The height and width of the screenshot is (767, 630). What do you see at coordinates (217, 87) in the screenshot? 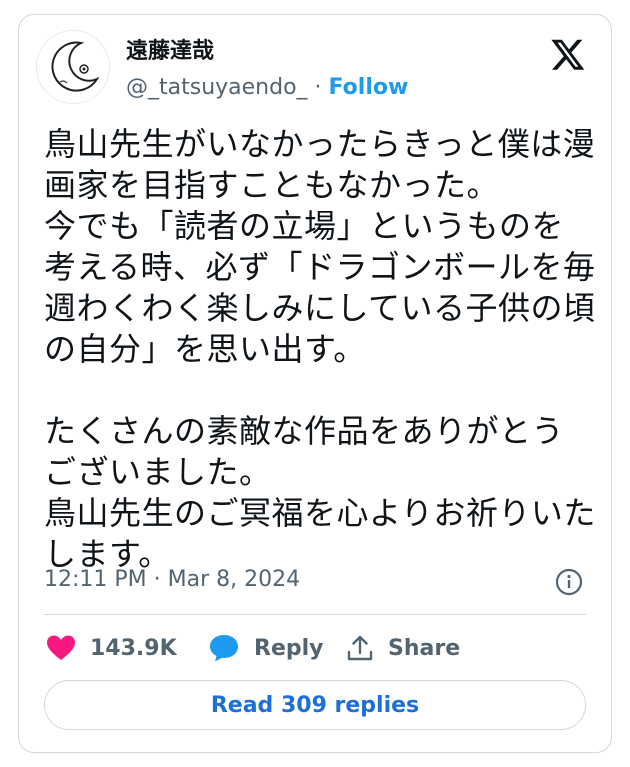
I see `handle: @_tatsuyaendo_` at bounding box center [217, 87].